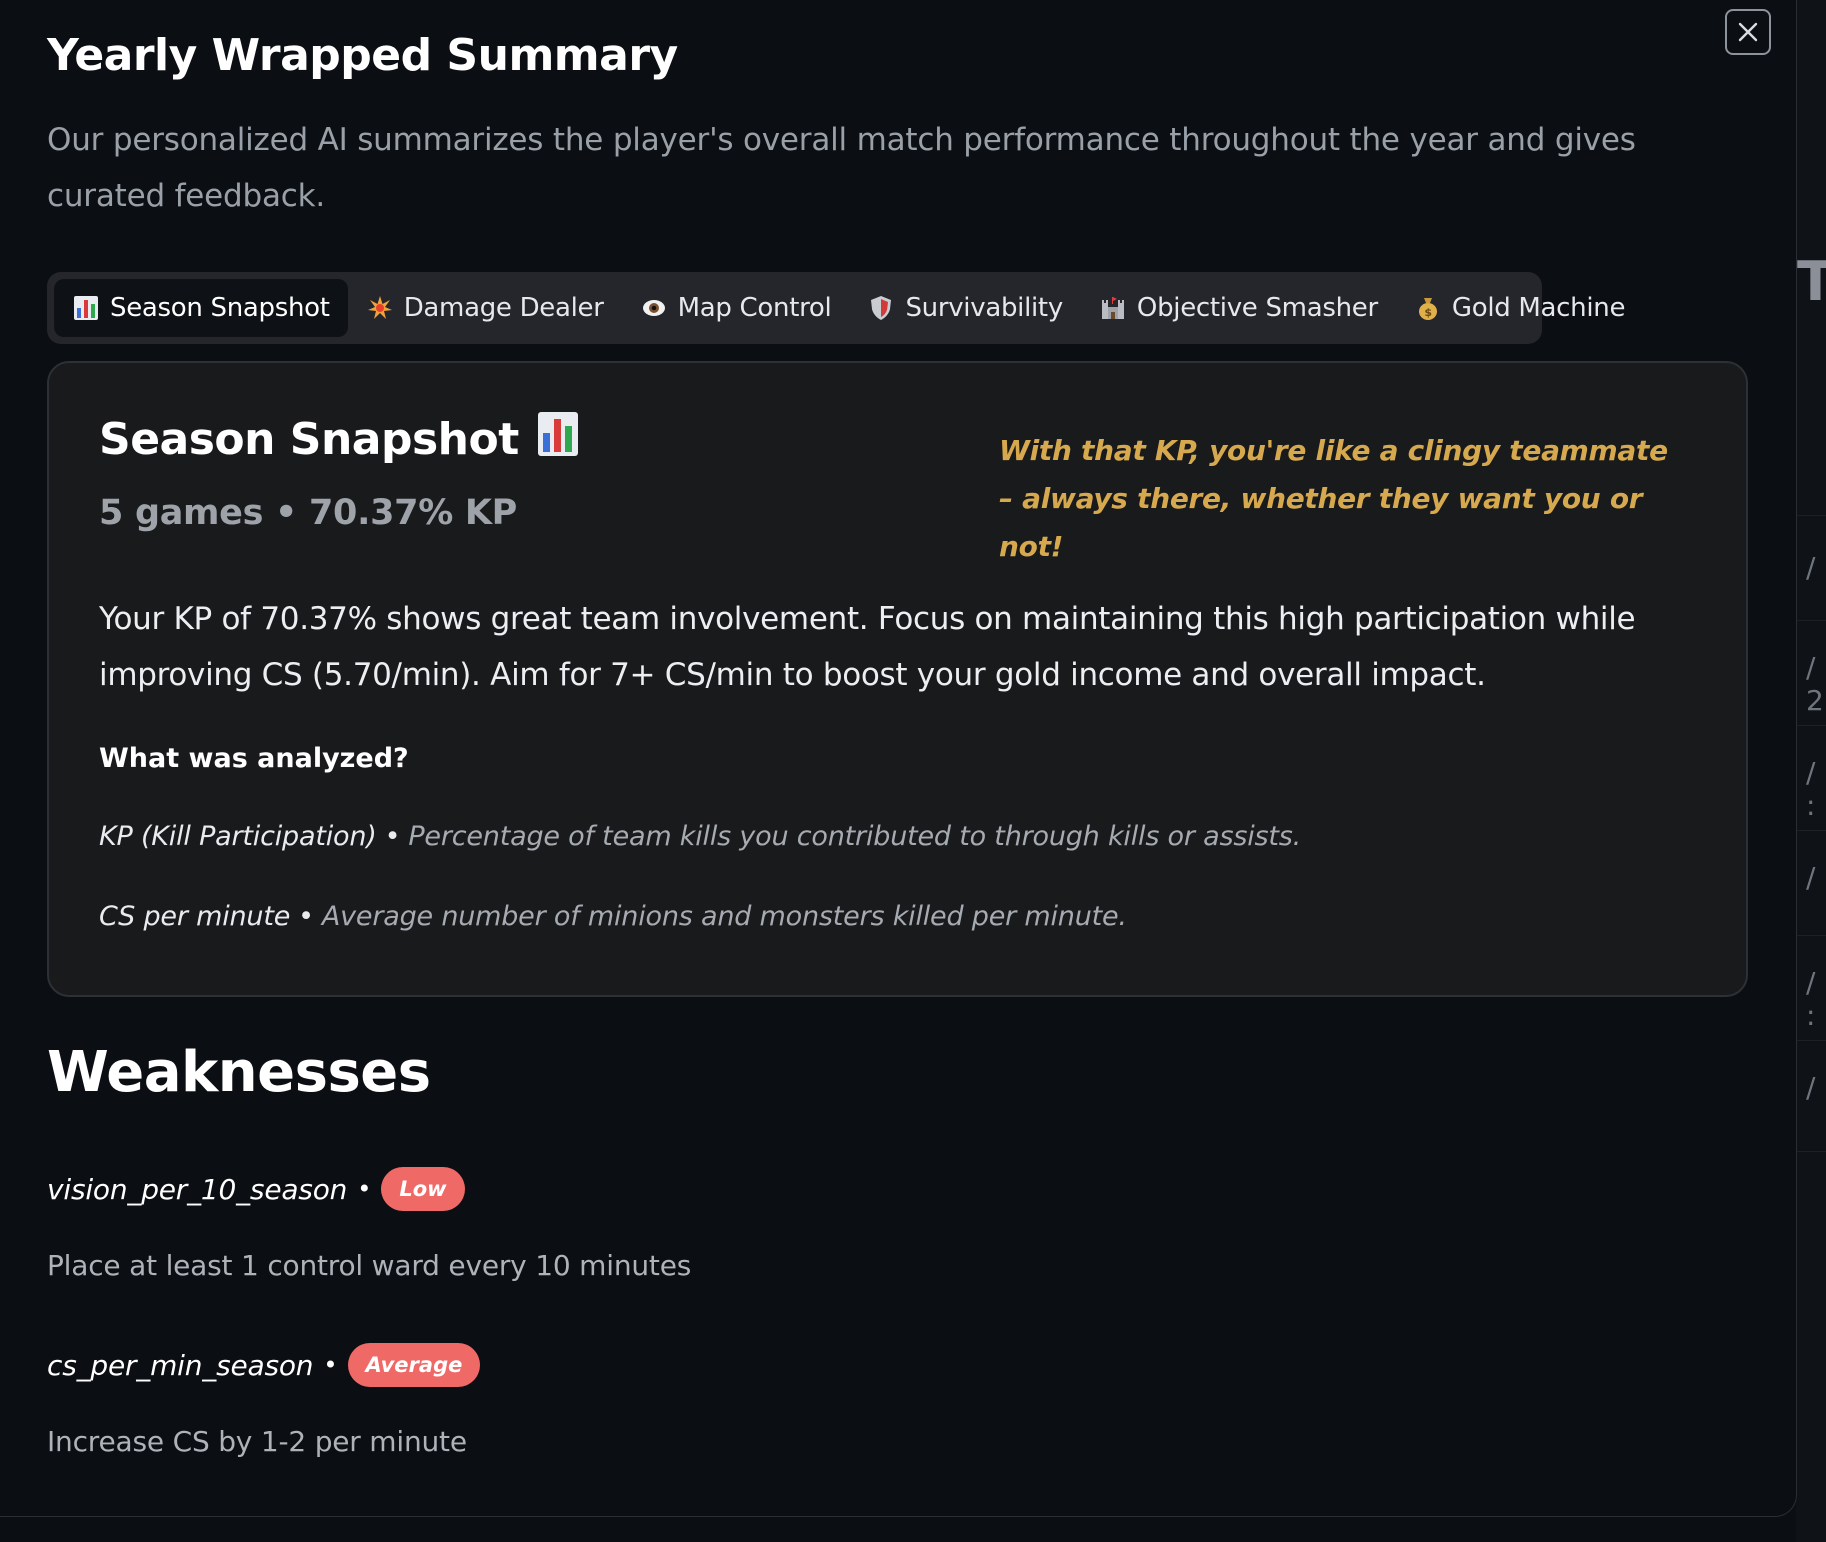  I want to click on weakness-name: cs_per_min_season, so click(180, 1365).